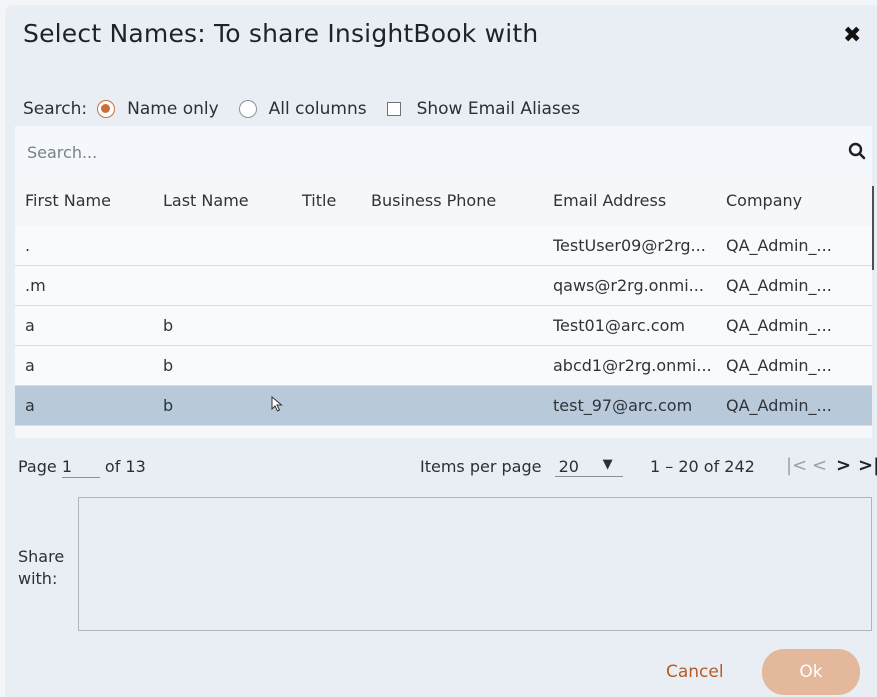 Image resolution: width=877 pixels, height=697 pixels. I want to click on ok-button: Ok, so click(811, 672).